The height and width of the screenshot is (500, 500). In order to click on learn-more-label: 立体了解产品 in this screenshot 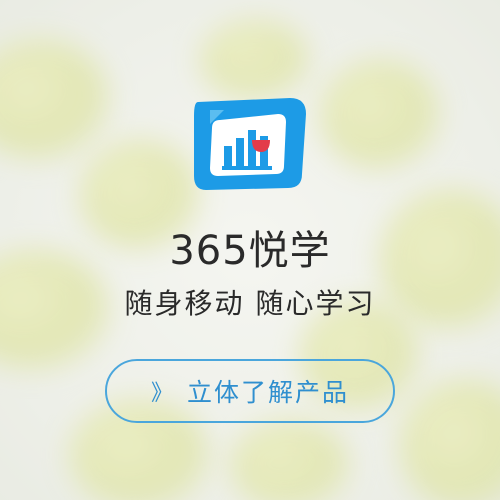, I will do `click(268, 392)`.